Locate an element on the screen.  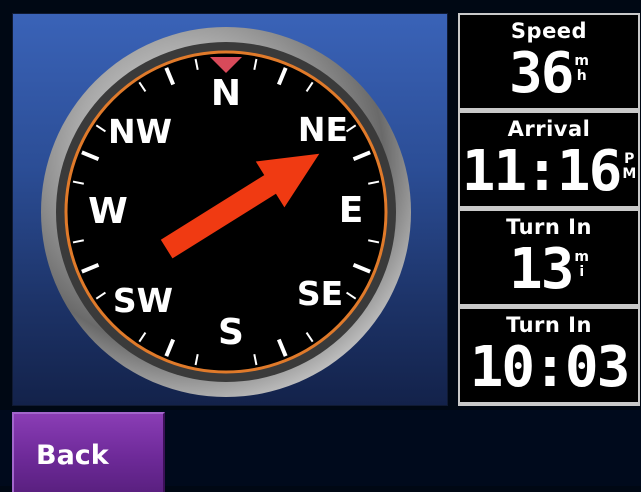
compass-label-s: S is located at coordinates (231, 332).